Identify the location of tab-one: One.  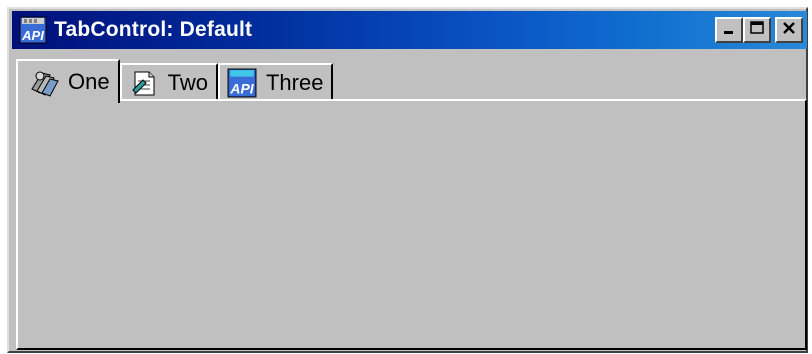
(68, 81).